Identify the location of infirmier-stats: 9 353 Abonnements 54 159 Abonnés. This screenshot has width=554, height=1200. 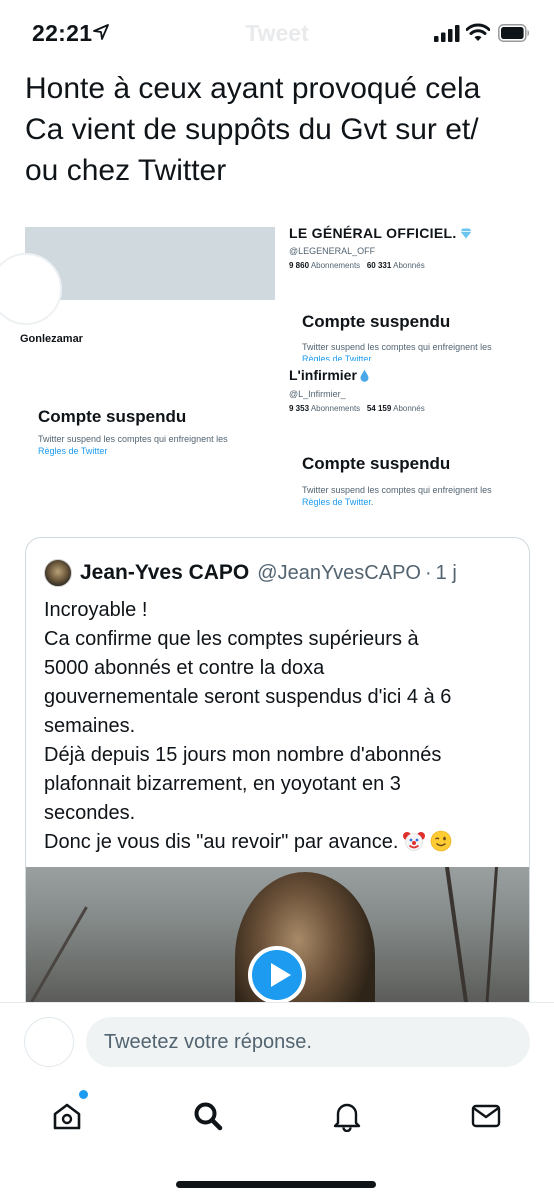
(357, 408).